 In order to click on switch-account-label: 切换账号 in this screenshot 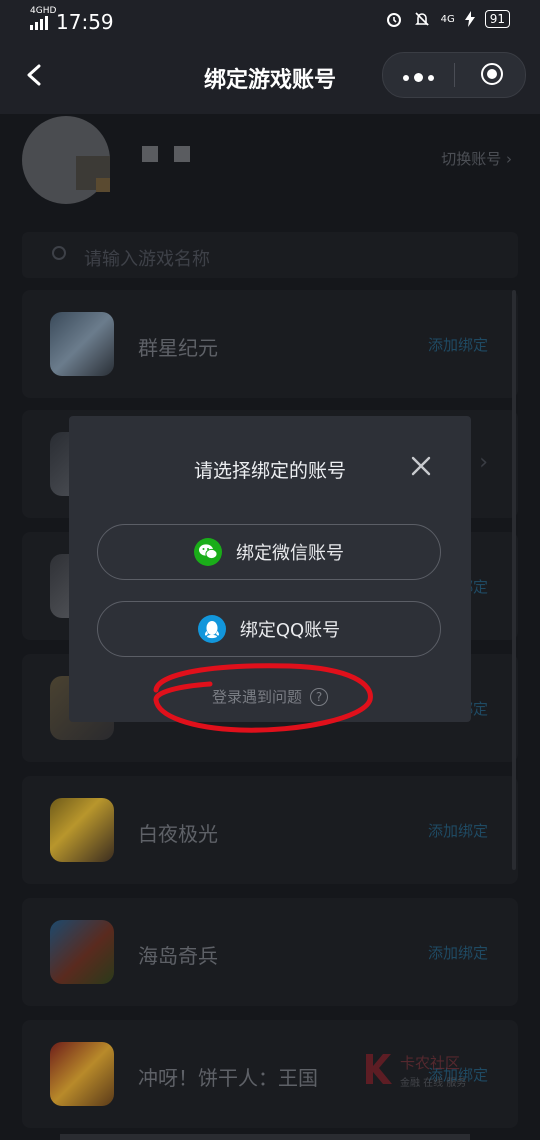, I will do `click(471, 159)`.